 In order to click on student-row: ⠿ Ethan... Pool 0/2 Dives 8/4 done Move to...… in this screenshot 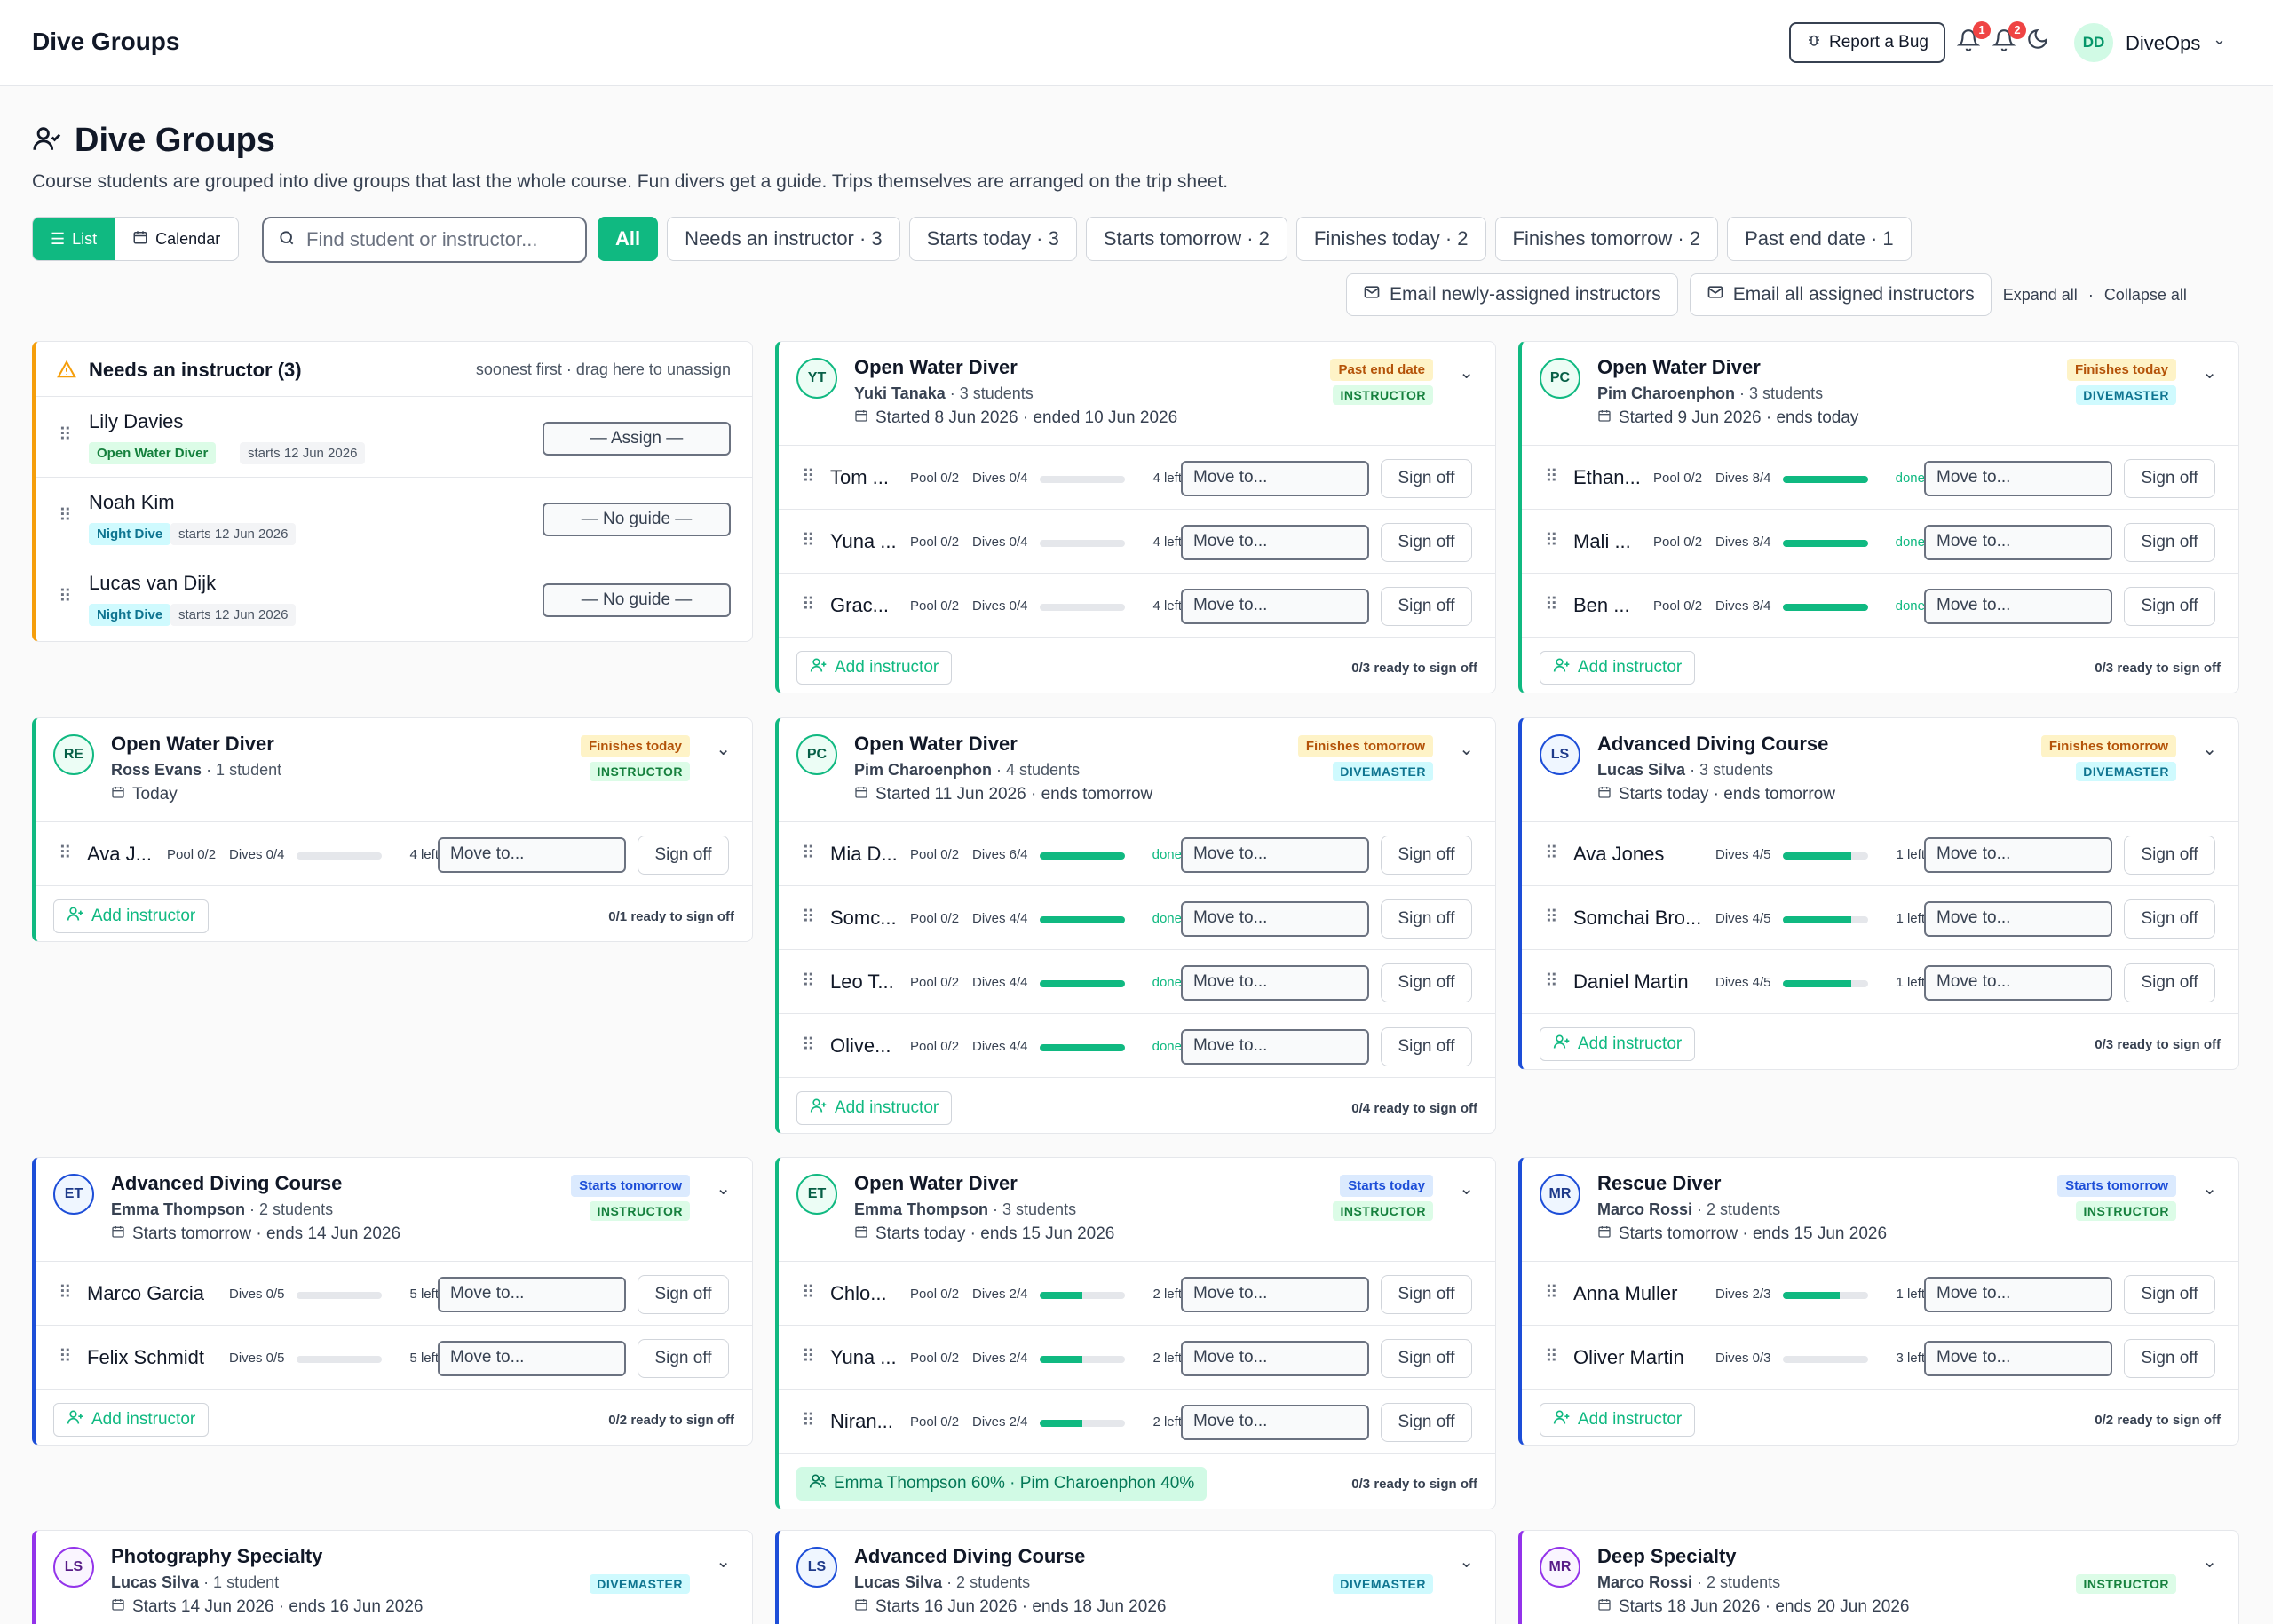, I will do `click(1880, 478)`.